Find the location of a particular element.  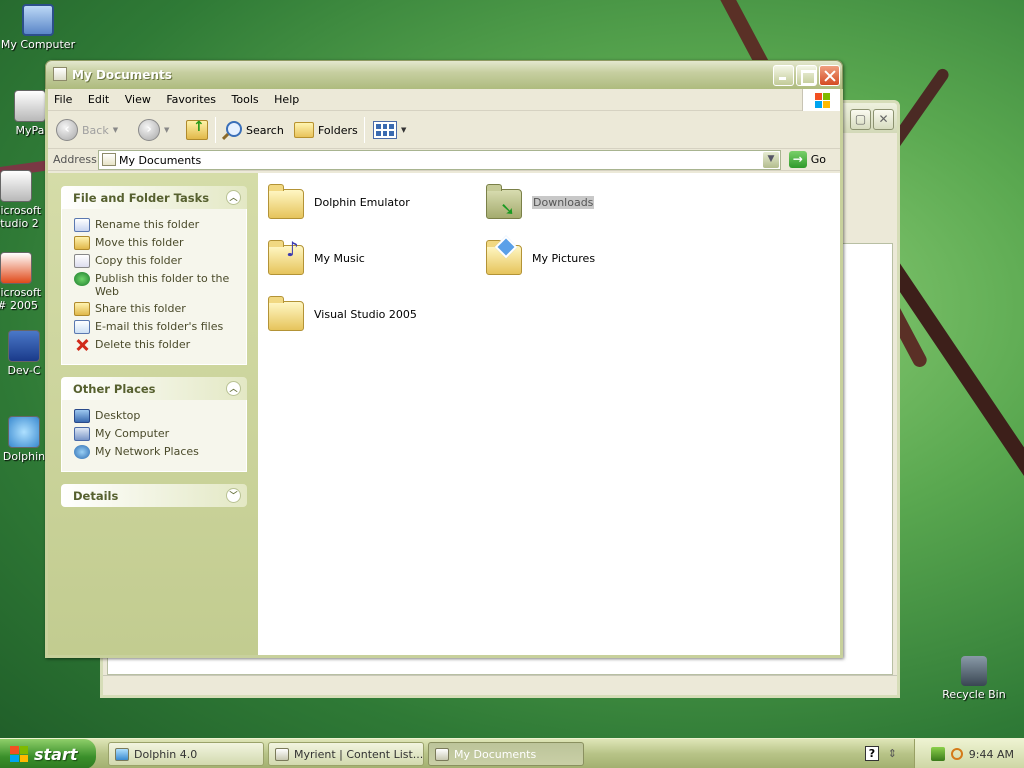

system-tray: 9:44 AM is located at coordinates (969, 753).